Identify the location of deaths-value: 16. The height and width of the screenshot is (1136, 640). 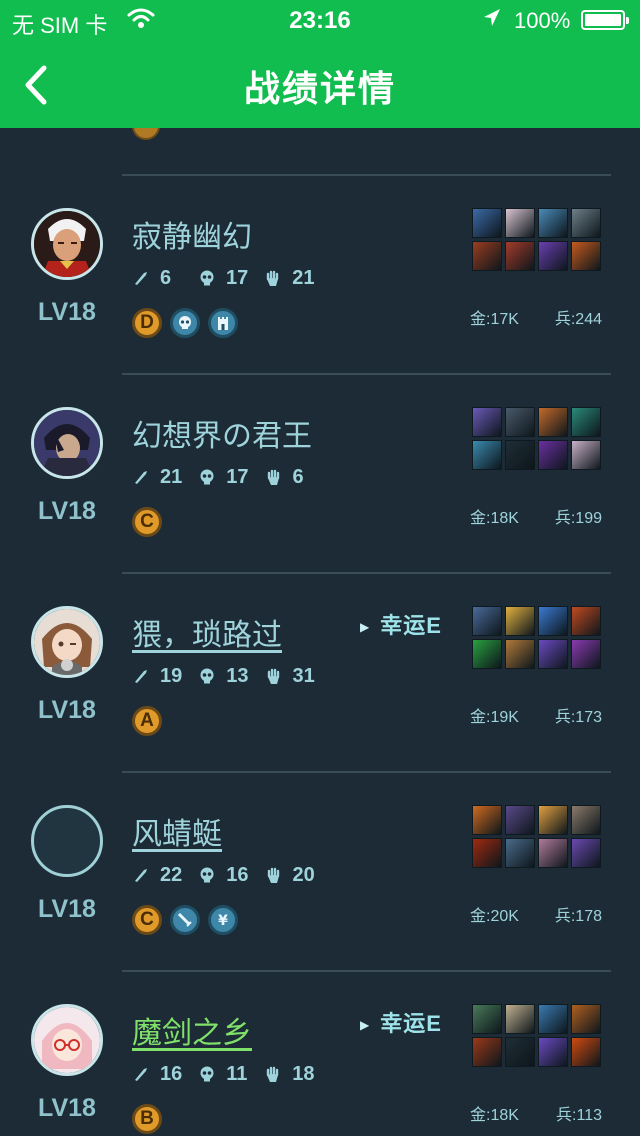
(237, 874).